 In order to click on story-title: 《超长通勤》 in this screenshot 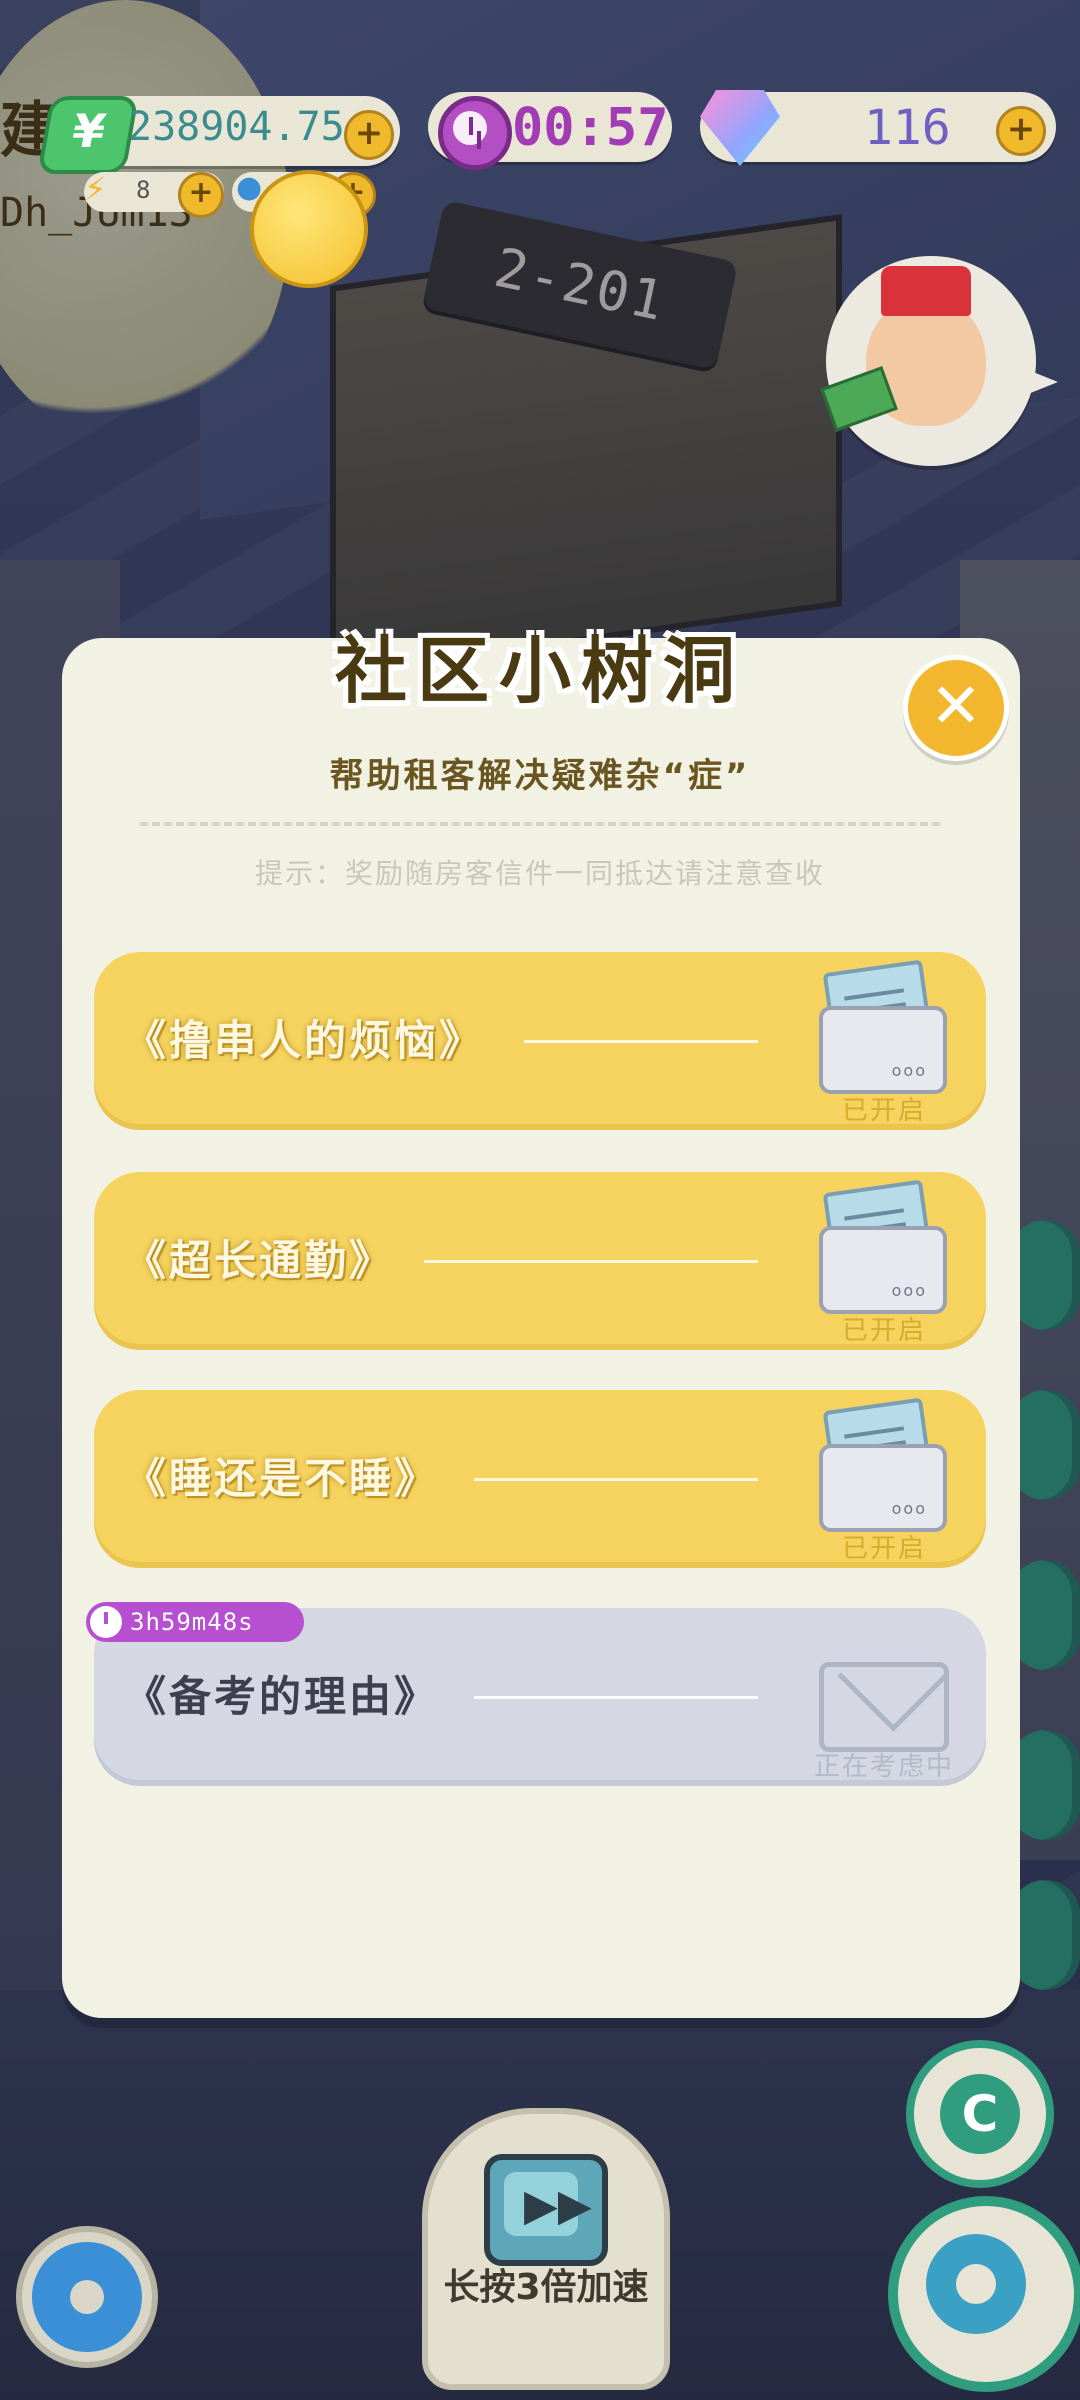, I will do `click(259, 1260)`.